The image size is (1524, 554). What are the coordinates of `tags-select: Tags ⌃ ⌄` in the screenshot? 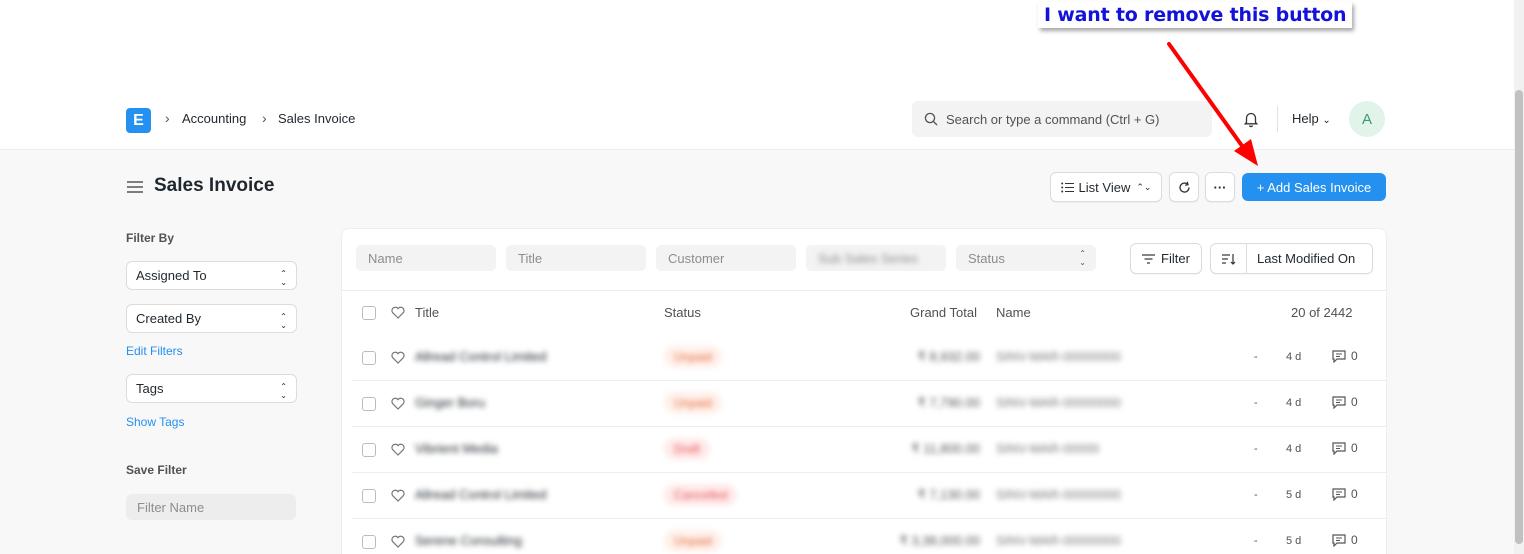 It's located at (211, 388).